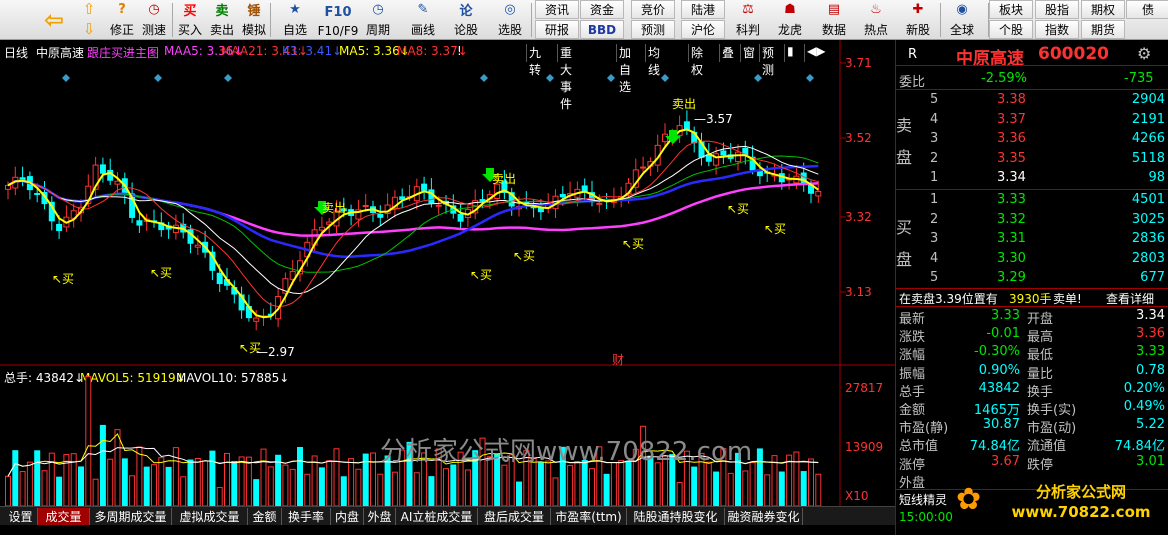 The width and height of the screenshot is (1168, 535). Describe the element at coordinates (790, 53) in the screenshot. I see `chart-tool-8: ▮` at that location.